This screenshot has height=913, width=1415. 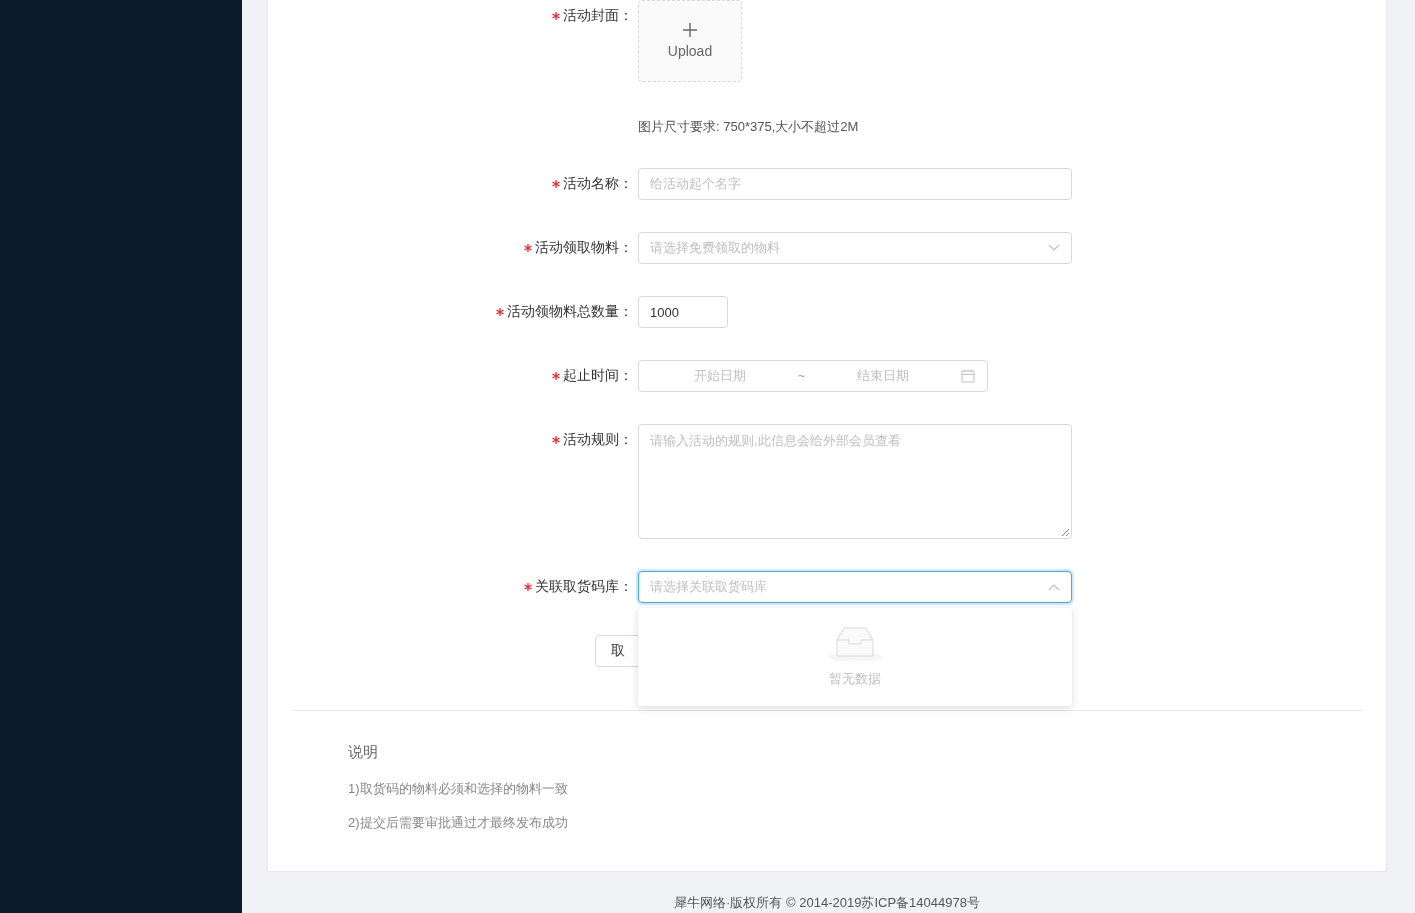 What do you see at coordinates (458, 823) in the screenshot?
I see `note-text: 2)提交后需要审批通过才最终发布成功` at bounding box center [458, 823].